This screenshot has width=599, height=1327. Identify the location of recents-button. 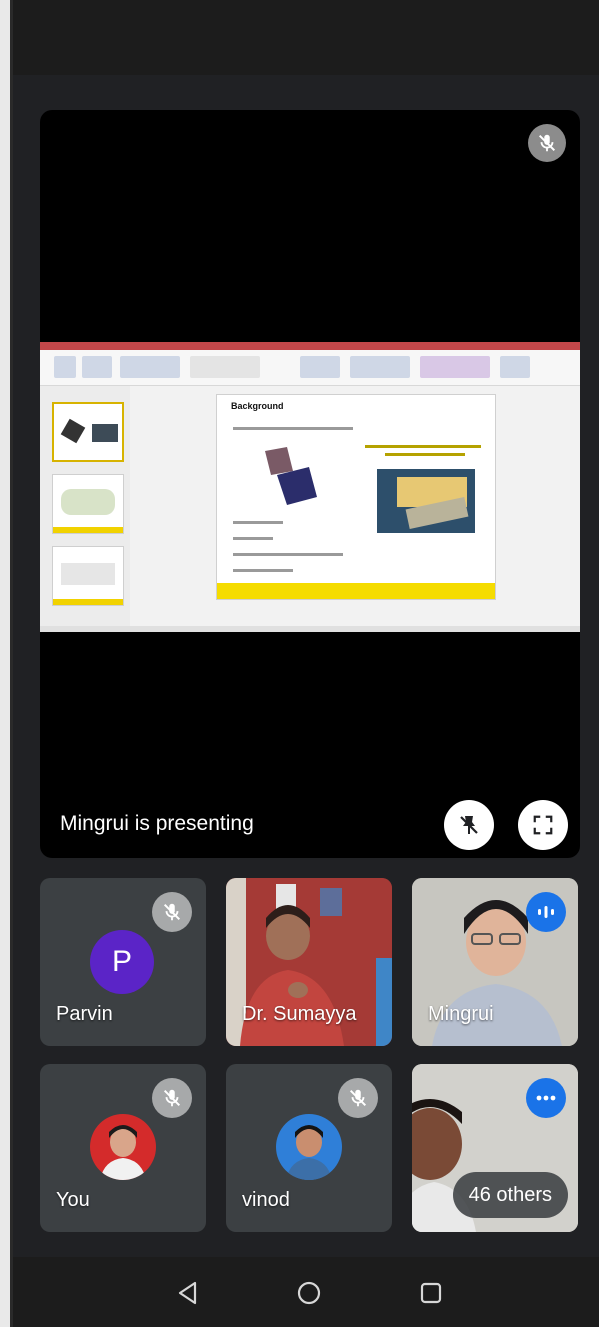
(431, 1293).